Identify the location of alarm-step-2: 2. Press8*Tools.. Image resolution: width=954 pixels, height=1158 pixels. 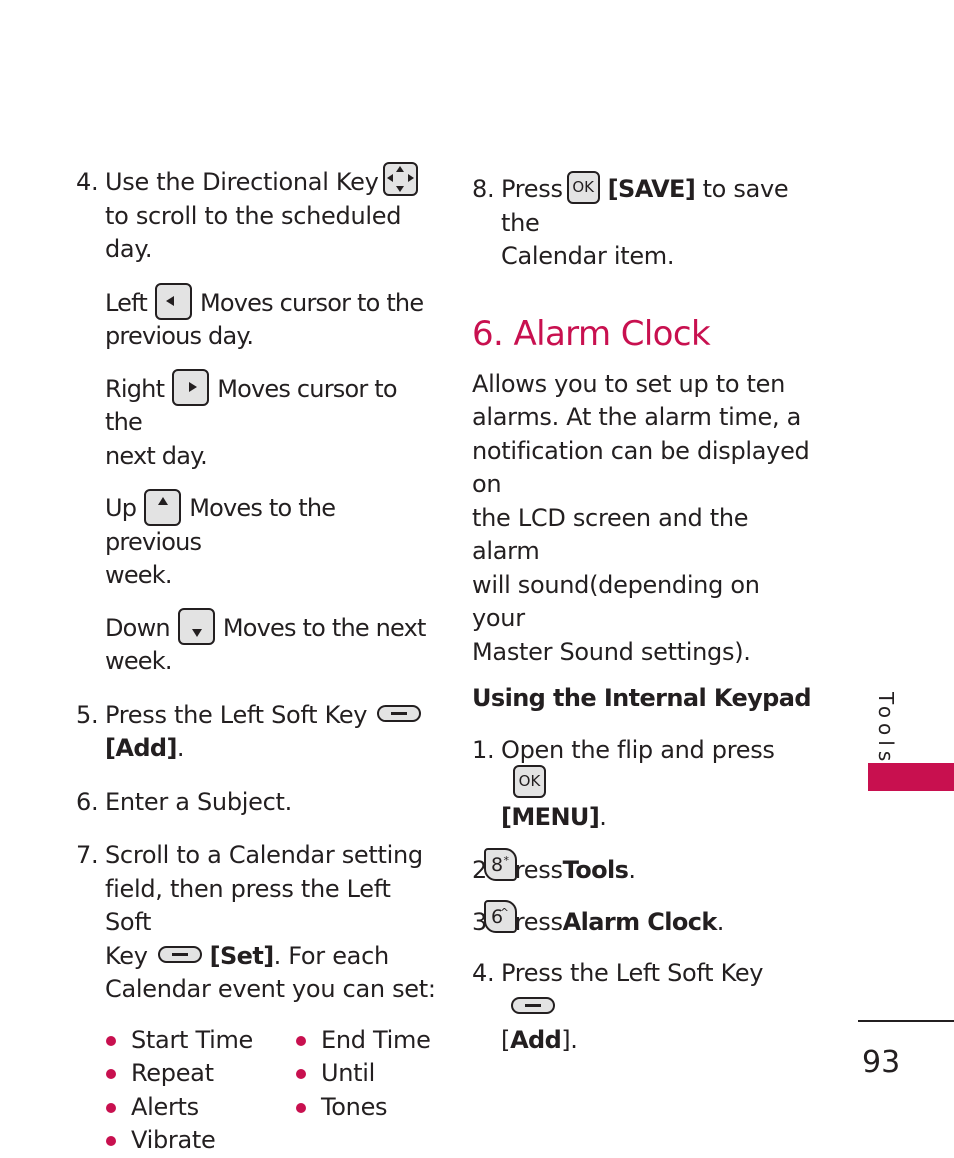
(644, 868).